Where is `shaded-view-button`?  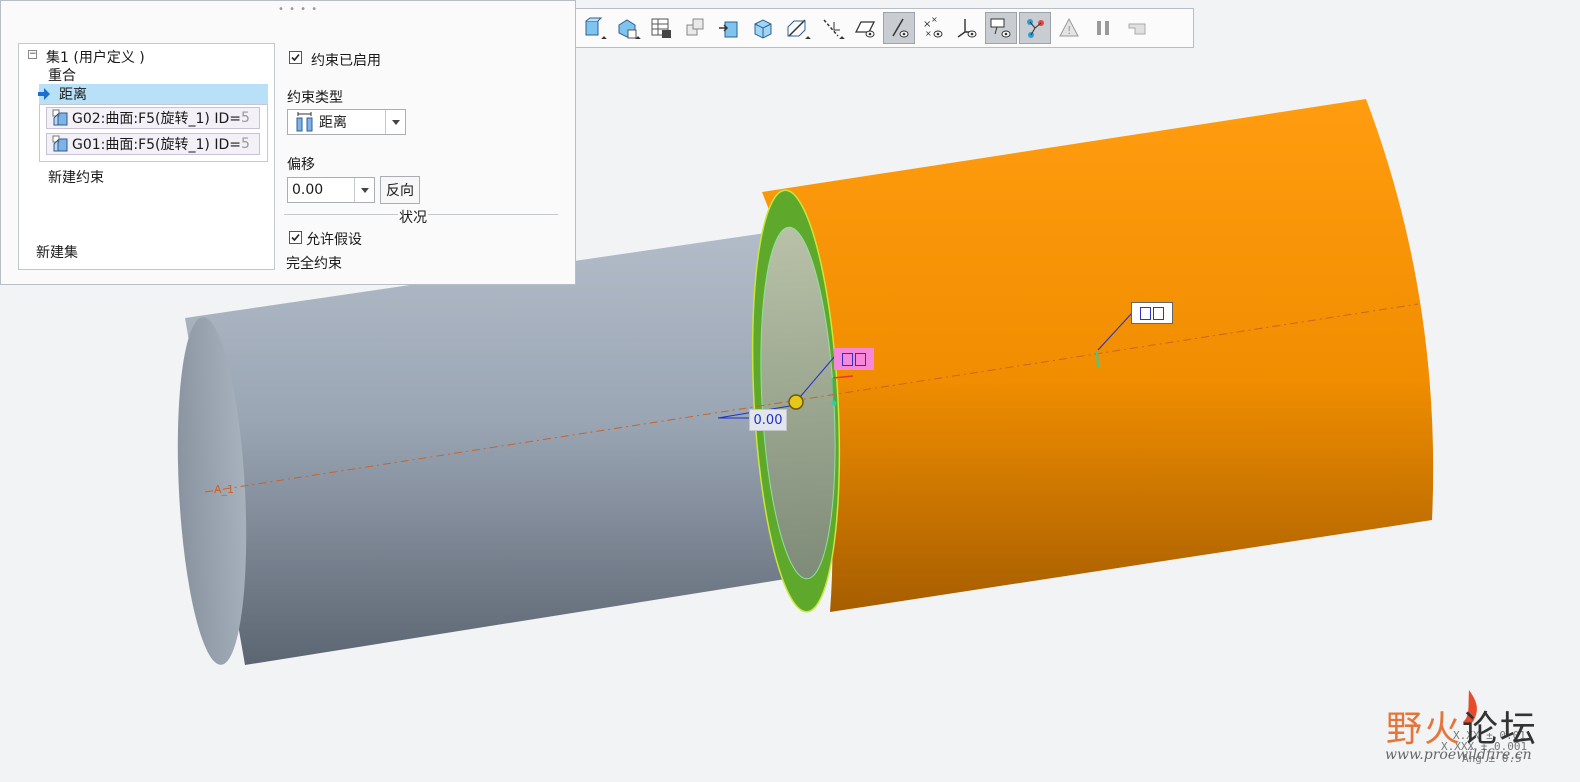
shaded-view-button is located at coordinates (763, 28).